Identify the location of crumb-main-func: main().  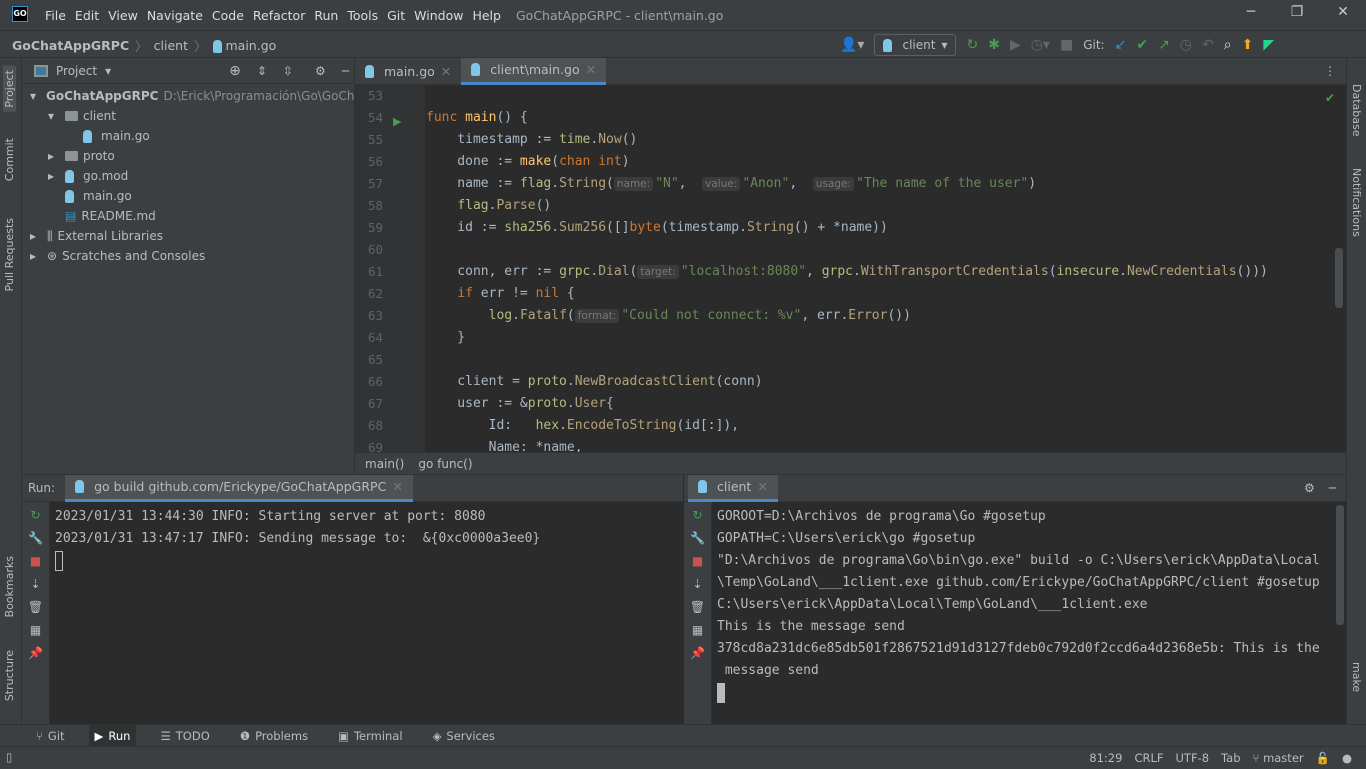
(384, 464).